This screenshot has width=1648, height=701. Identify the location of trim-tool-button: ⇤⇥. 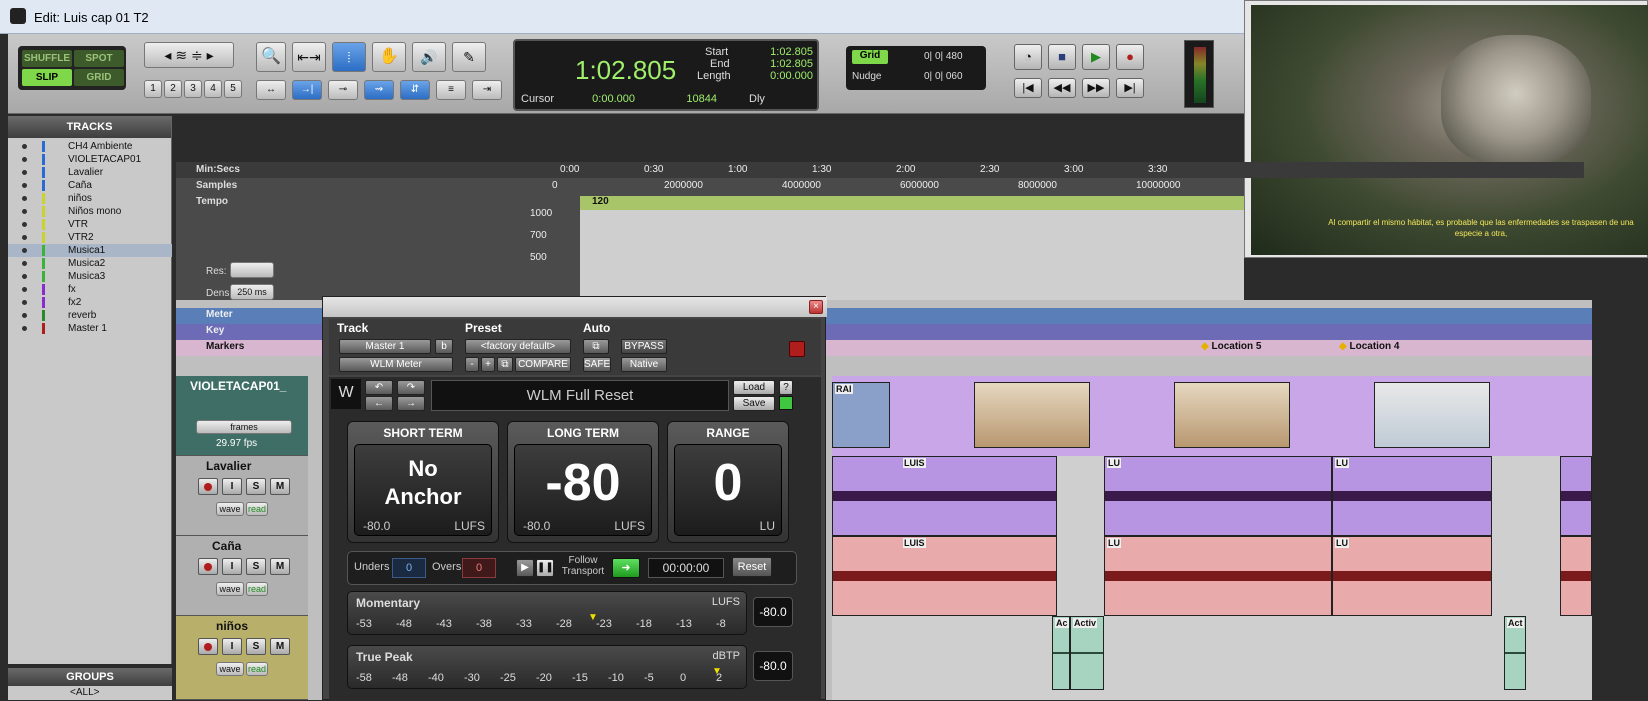
(309, 57).